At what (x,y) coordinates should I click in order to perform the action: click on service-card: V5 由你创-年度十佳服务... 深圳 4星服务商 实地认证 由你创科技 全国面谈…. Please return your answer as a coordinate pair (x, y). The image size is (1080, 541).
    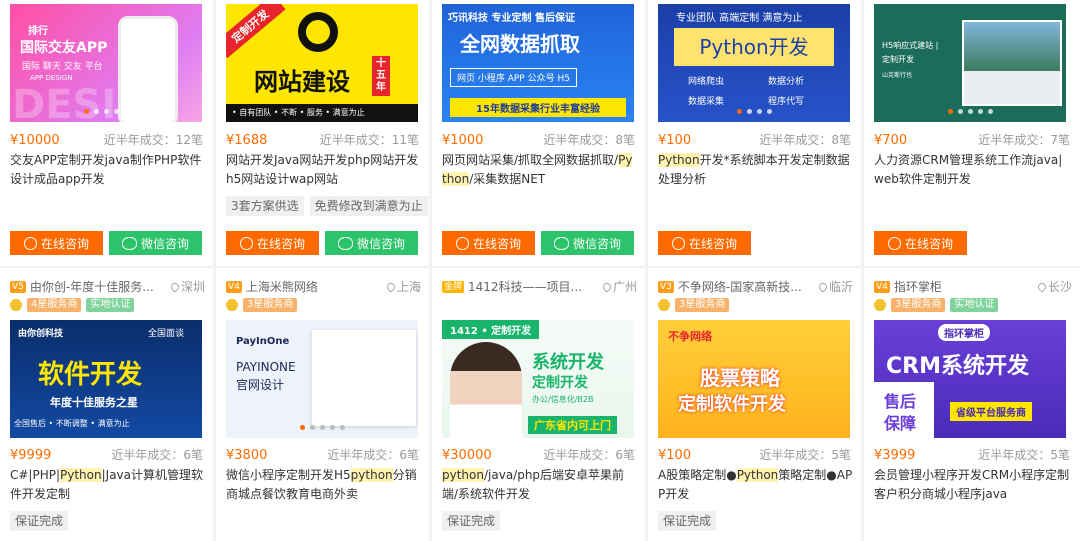
    Looking at the image, I should click on (106, 404).